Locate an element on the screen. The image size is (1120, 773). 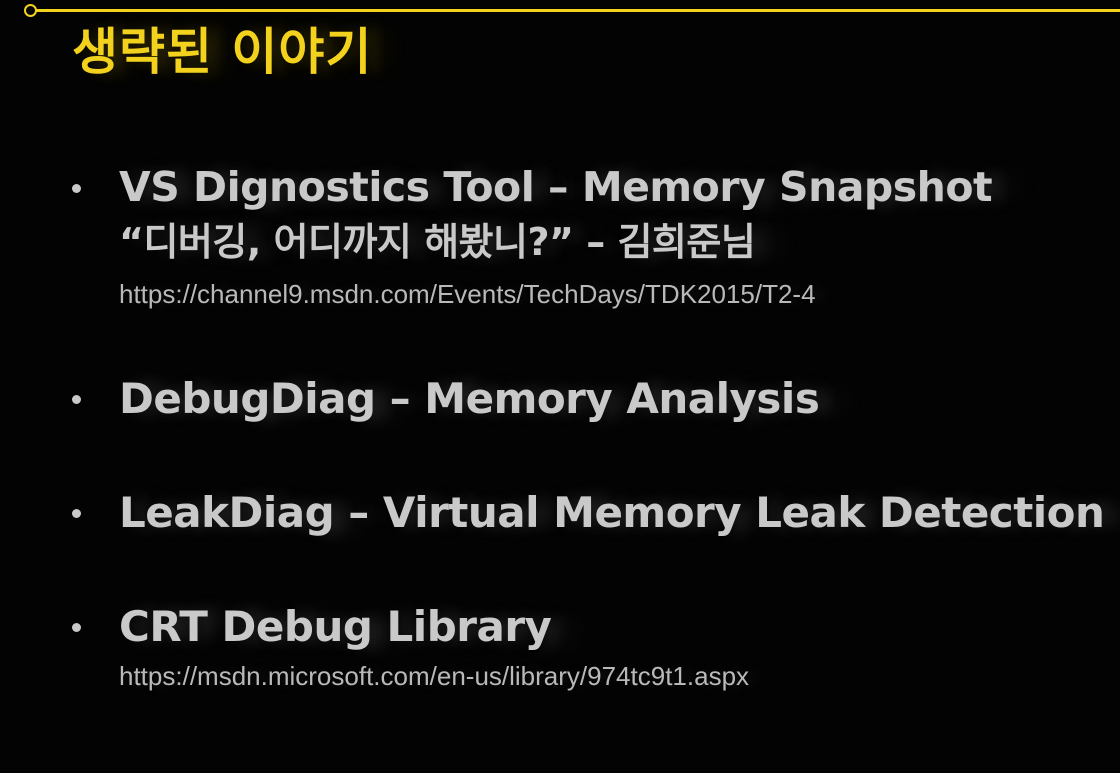
bullet-text: LeakDiag – Virtual Memory Leak Detection is located at coordinates (612, 512).